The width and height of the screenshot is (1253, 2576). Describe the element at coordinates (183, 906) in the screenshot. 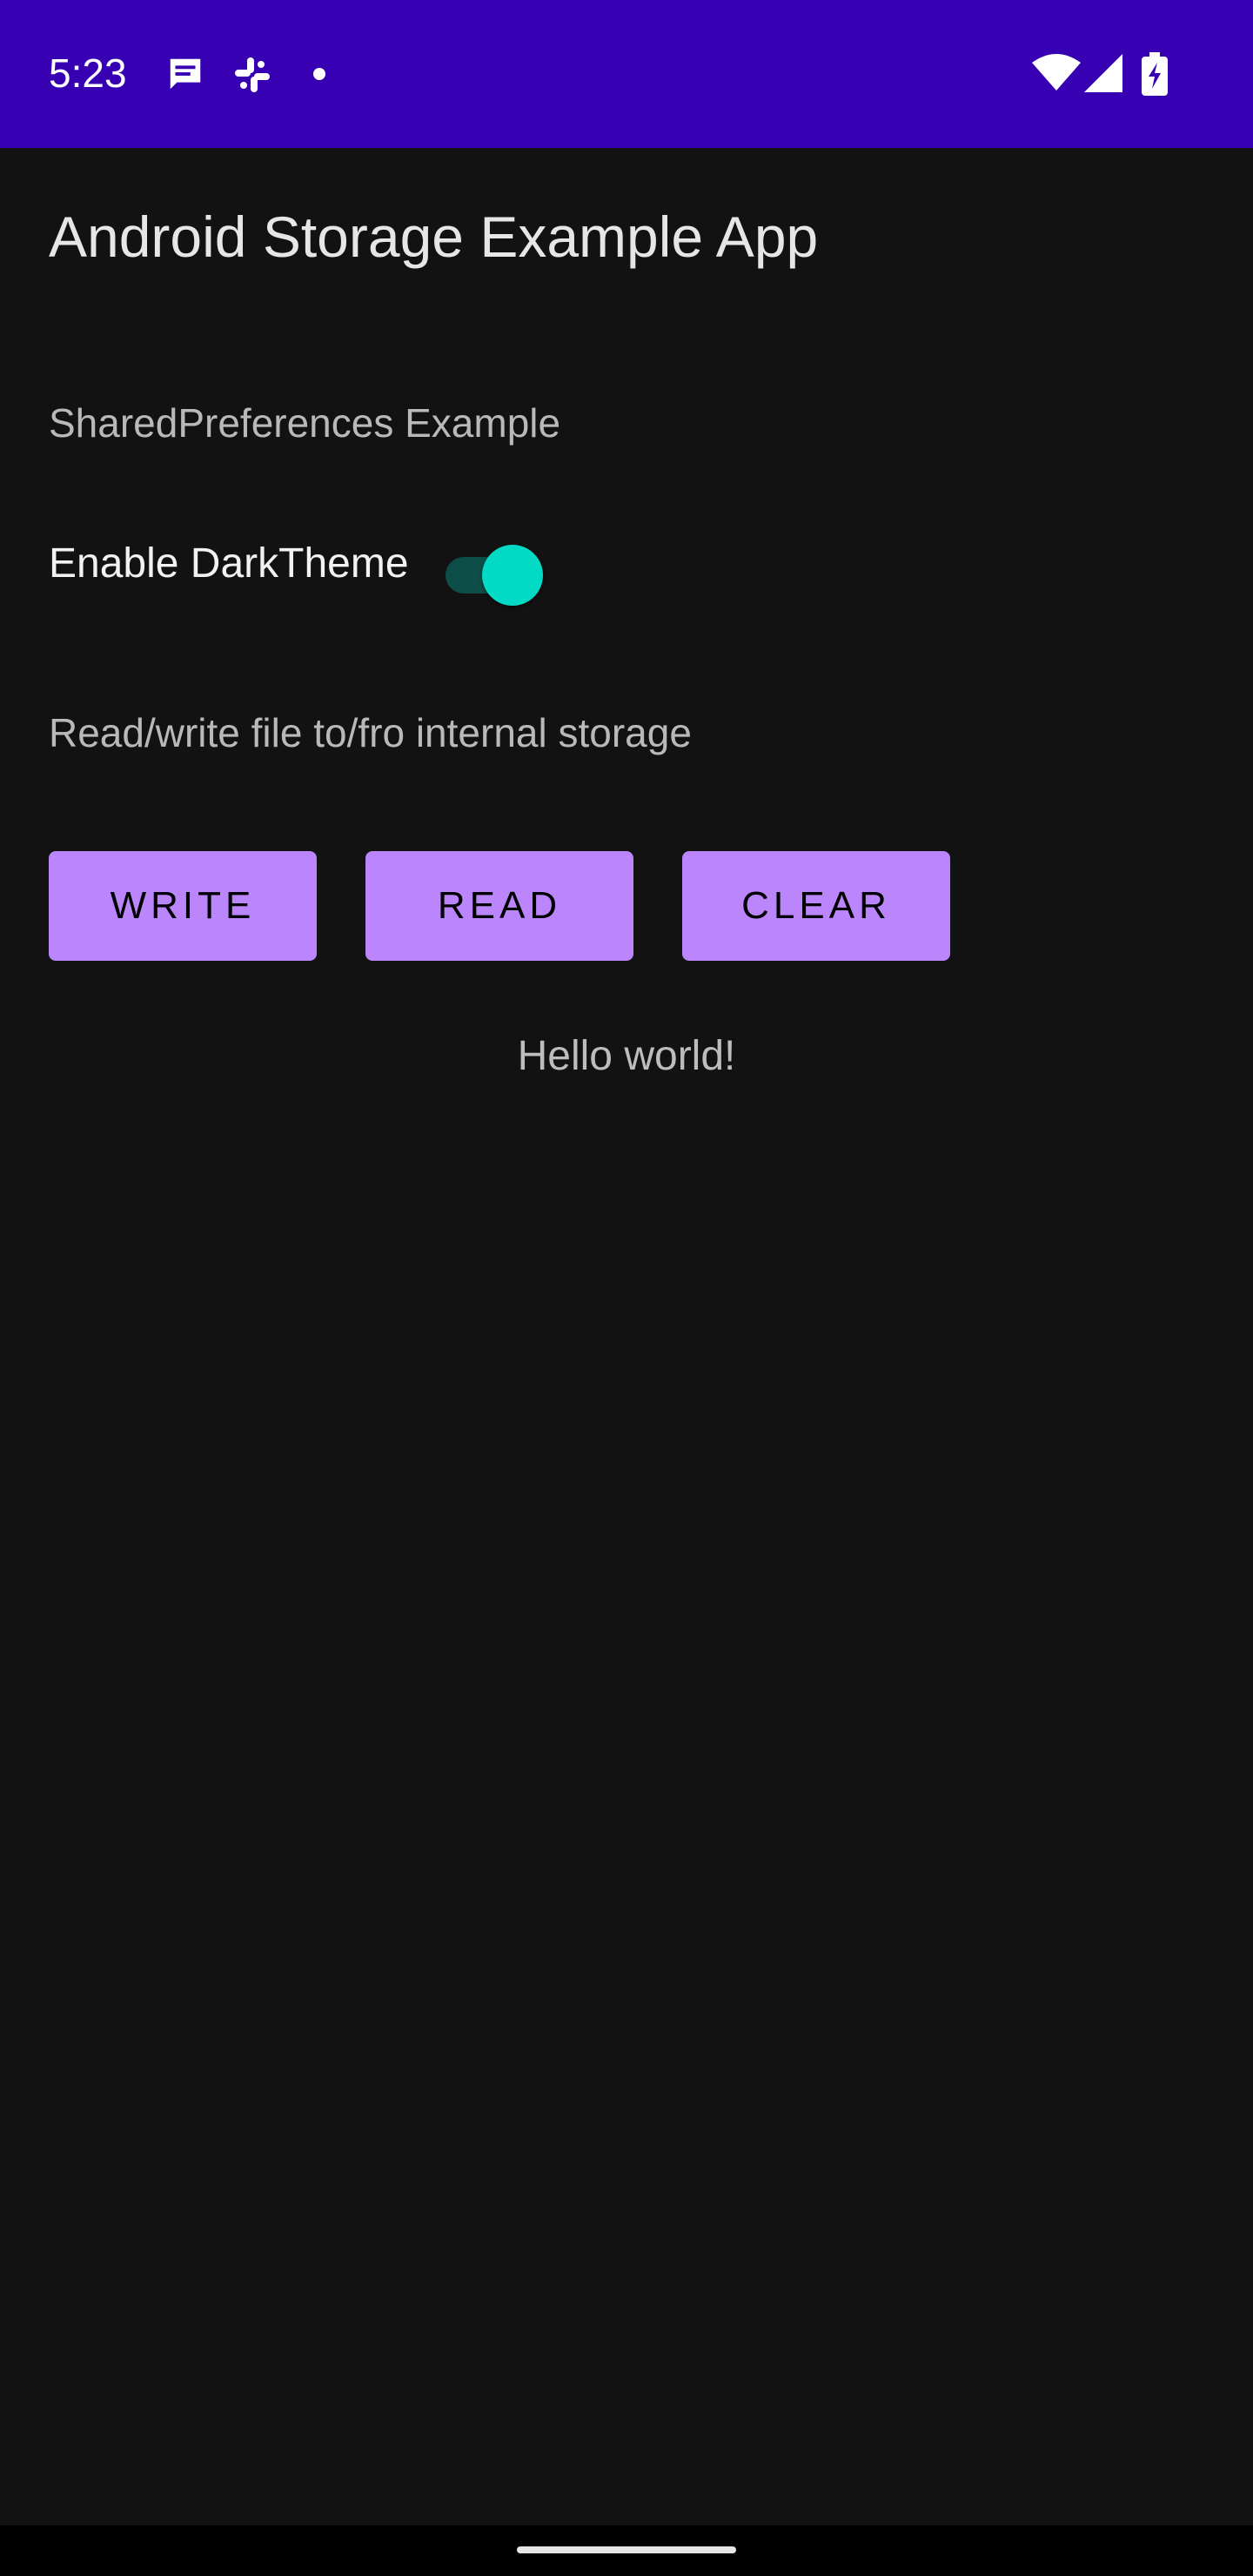

I see `write-button: WRITE` at that location.